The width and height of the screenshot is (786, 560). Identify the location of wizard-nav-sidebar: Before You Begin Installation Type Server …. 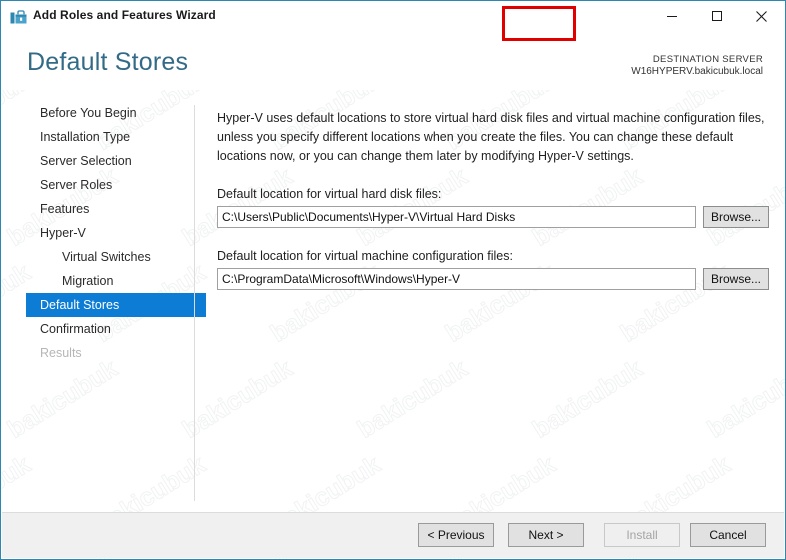
(104, 233).